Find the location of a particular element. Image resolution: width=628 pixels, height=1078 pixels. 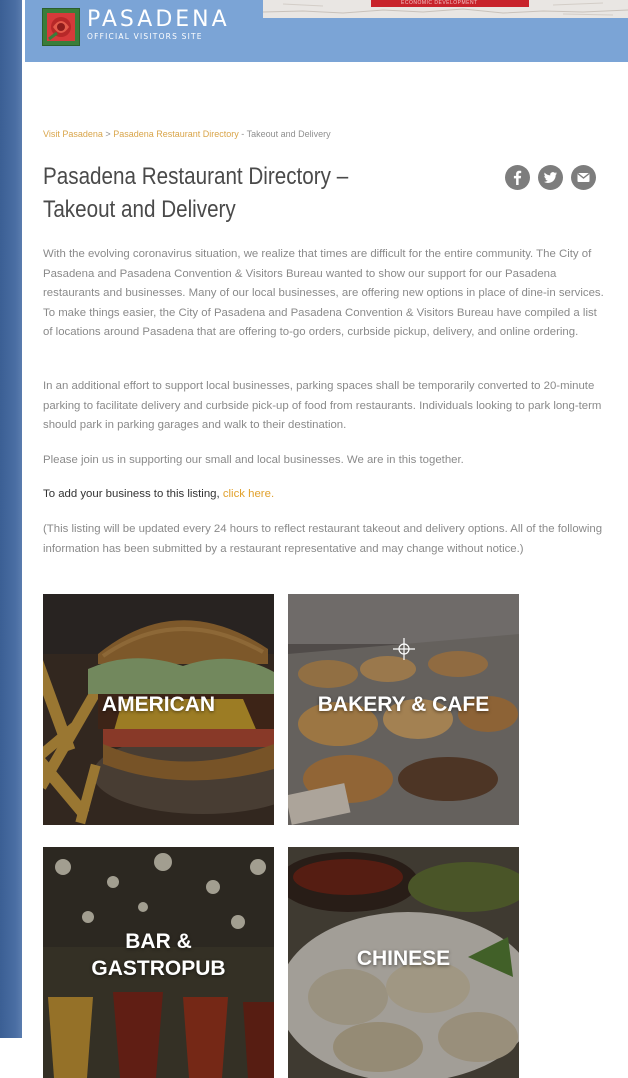

category-tile-bakery-cafe: BAKERY & CAFE is located at coordinates (403, 709).